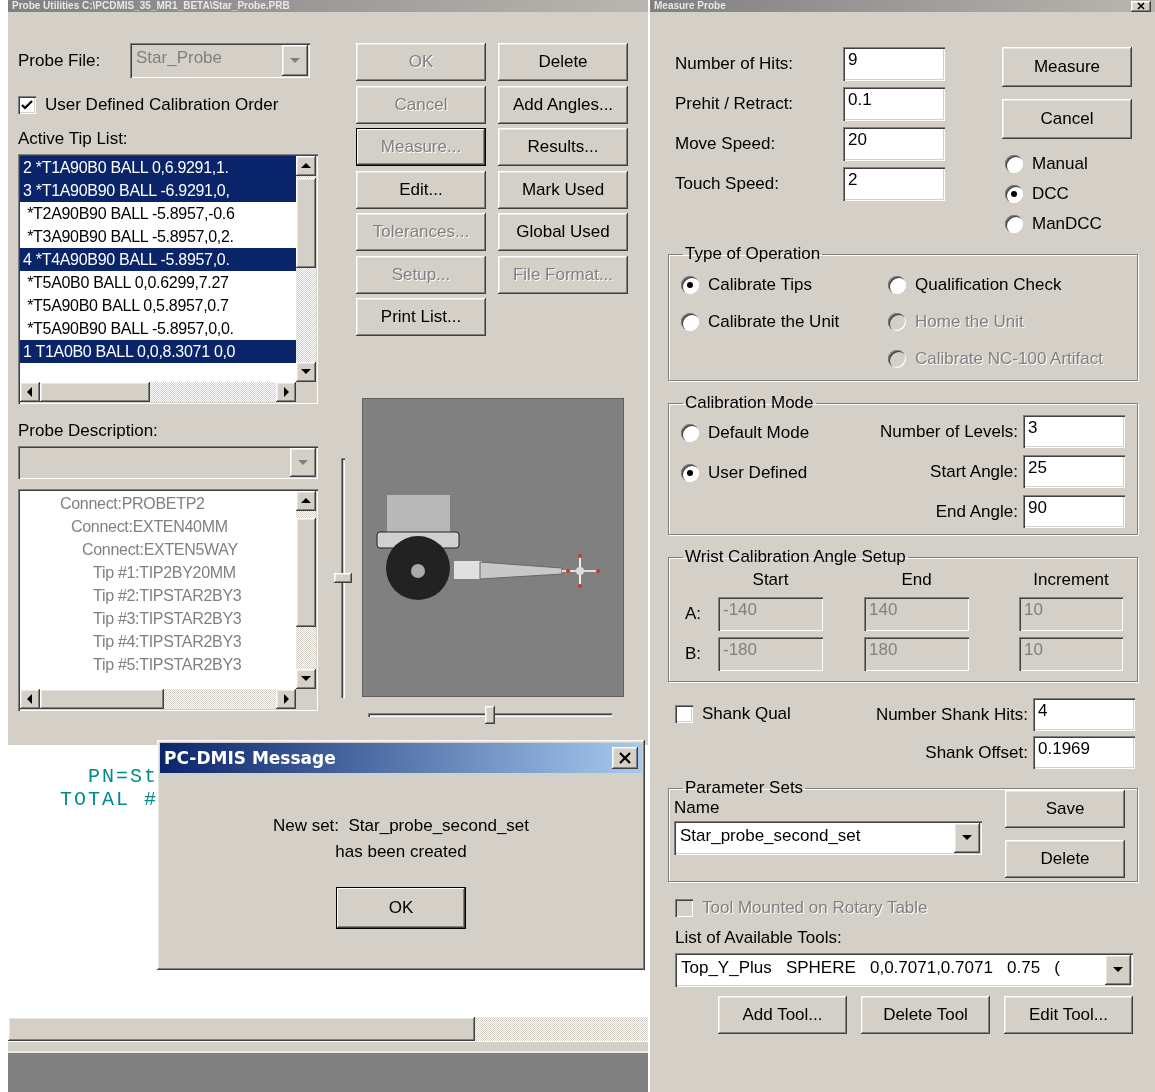 Image resolution: width=1155 pixels, height=1092 pixels. What do you see at coordinates (749, 403) in the screenshot?
I see `group-title: Calibration Mode` at bounding box center [749, 403].